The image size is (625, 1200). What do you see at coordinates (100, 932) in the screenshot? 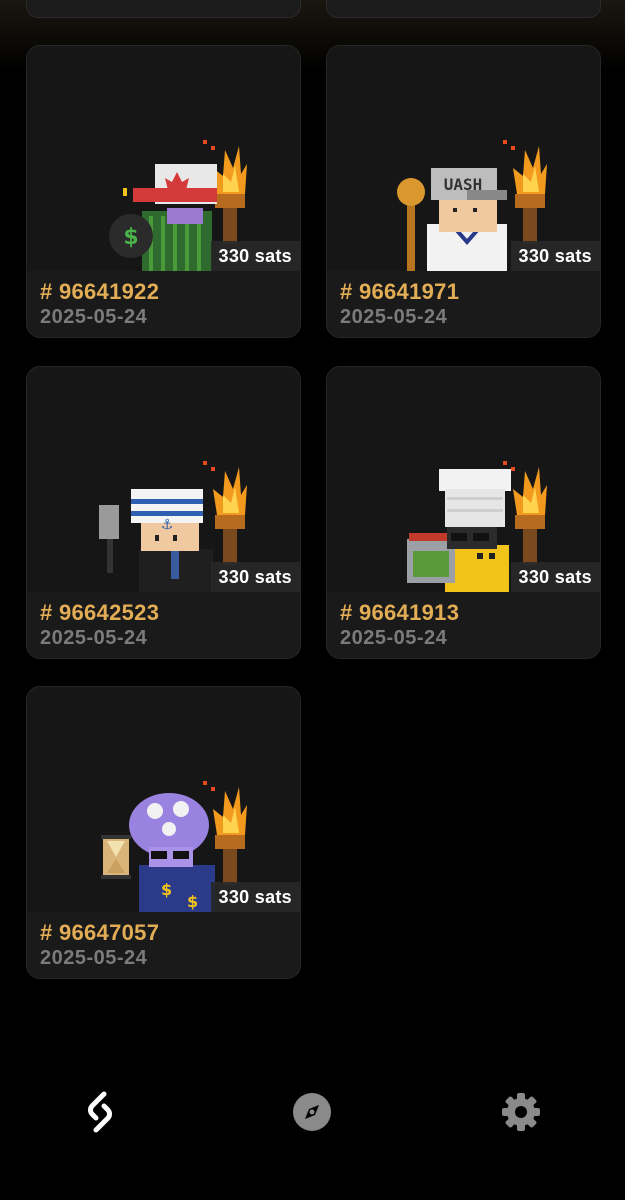
I see `inscription-number: # 96647057` at bounding box center [100, 932].